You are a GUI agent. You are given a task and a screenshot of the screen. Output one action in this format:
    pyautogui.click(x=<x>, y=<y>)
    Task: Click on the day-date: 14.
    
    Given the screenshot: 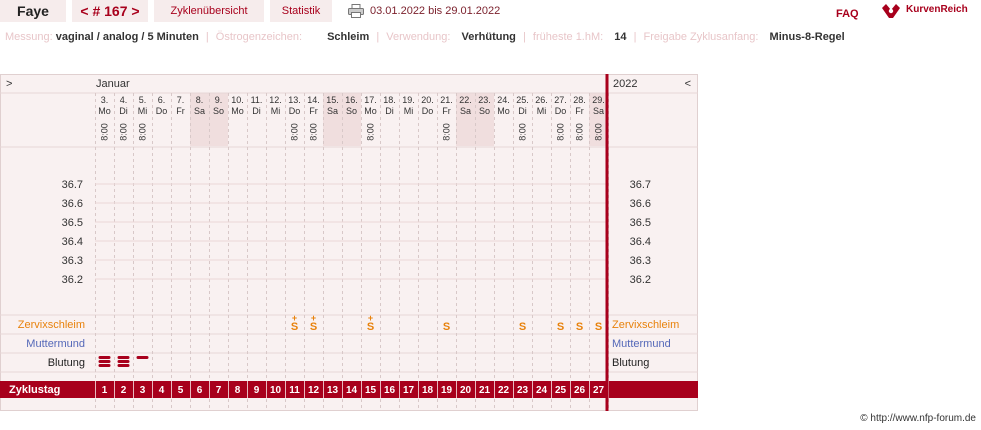 What is the action you would take?
    pyautogui.click(x=313, y=100)
    